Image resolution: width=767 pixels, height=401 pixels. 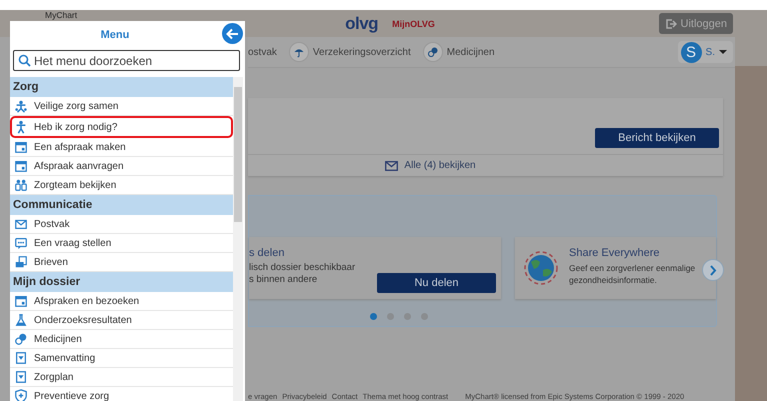 What do you see at coordinates (61, 15) in the screenshot?
I see `brand-text: MyChart` at bounding box center [61, 15].